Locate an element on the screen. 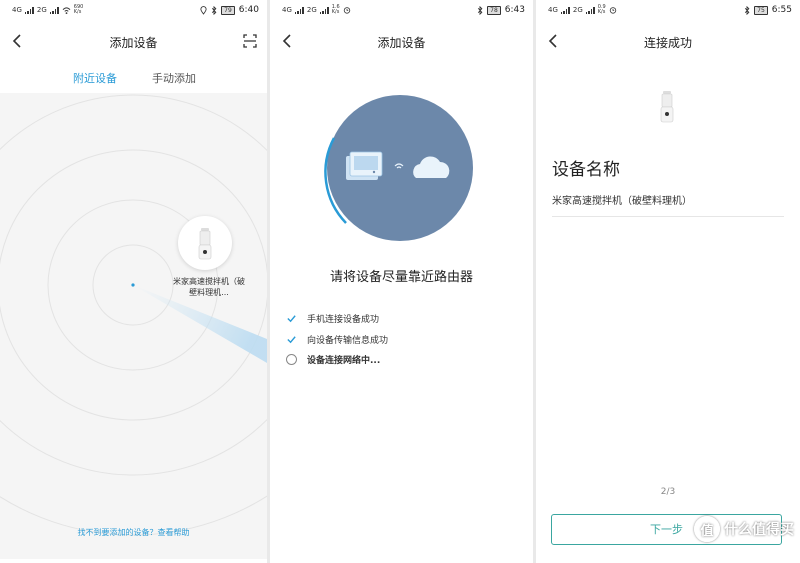 Image resolution: width=800 pixels, height=563 pixels. page-title: 连接成功 is located at coordinates (667, 43).